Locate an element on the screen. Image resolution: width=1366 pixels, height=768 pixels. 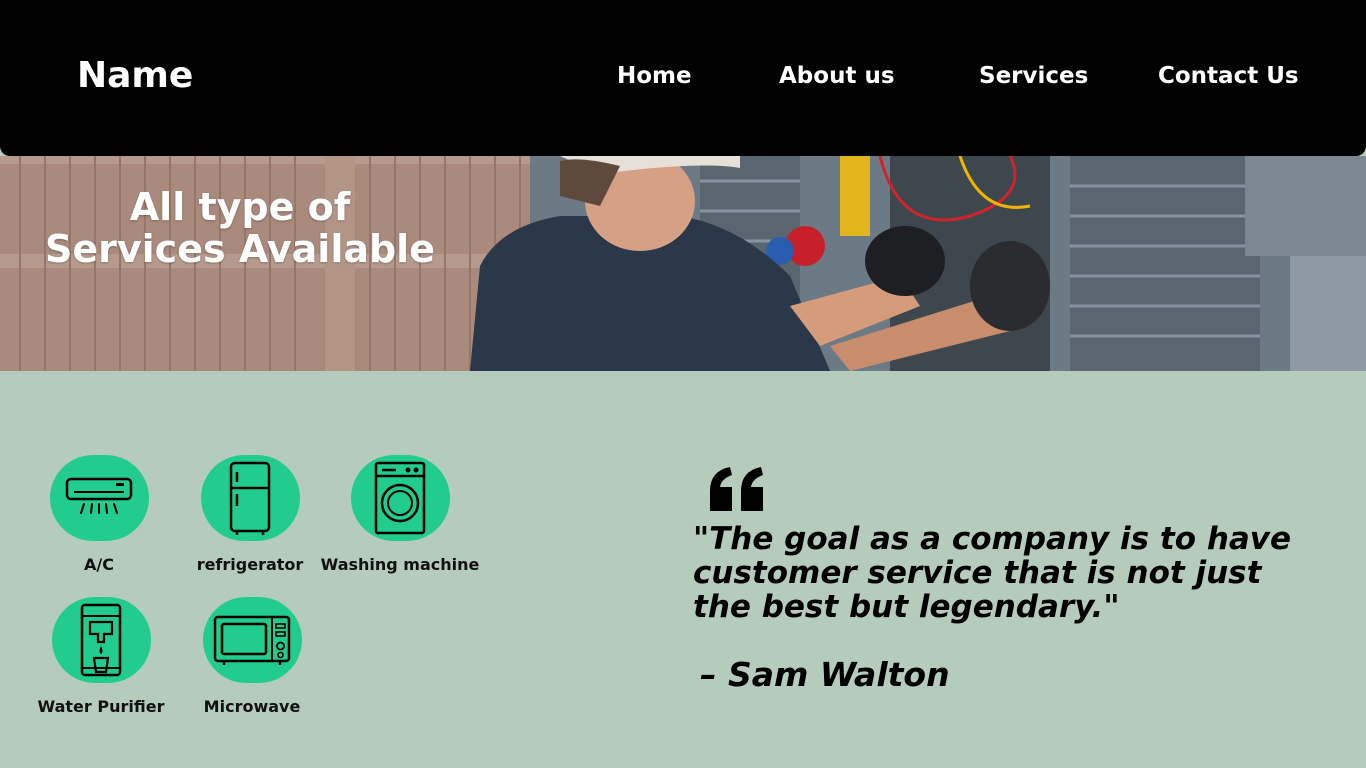
microwave-icon is located at coordinates (252, 640).